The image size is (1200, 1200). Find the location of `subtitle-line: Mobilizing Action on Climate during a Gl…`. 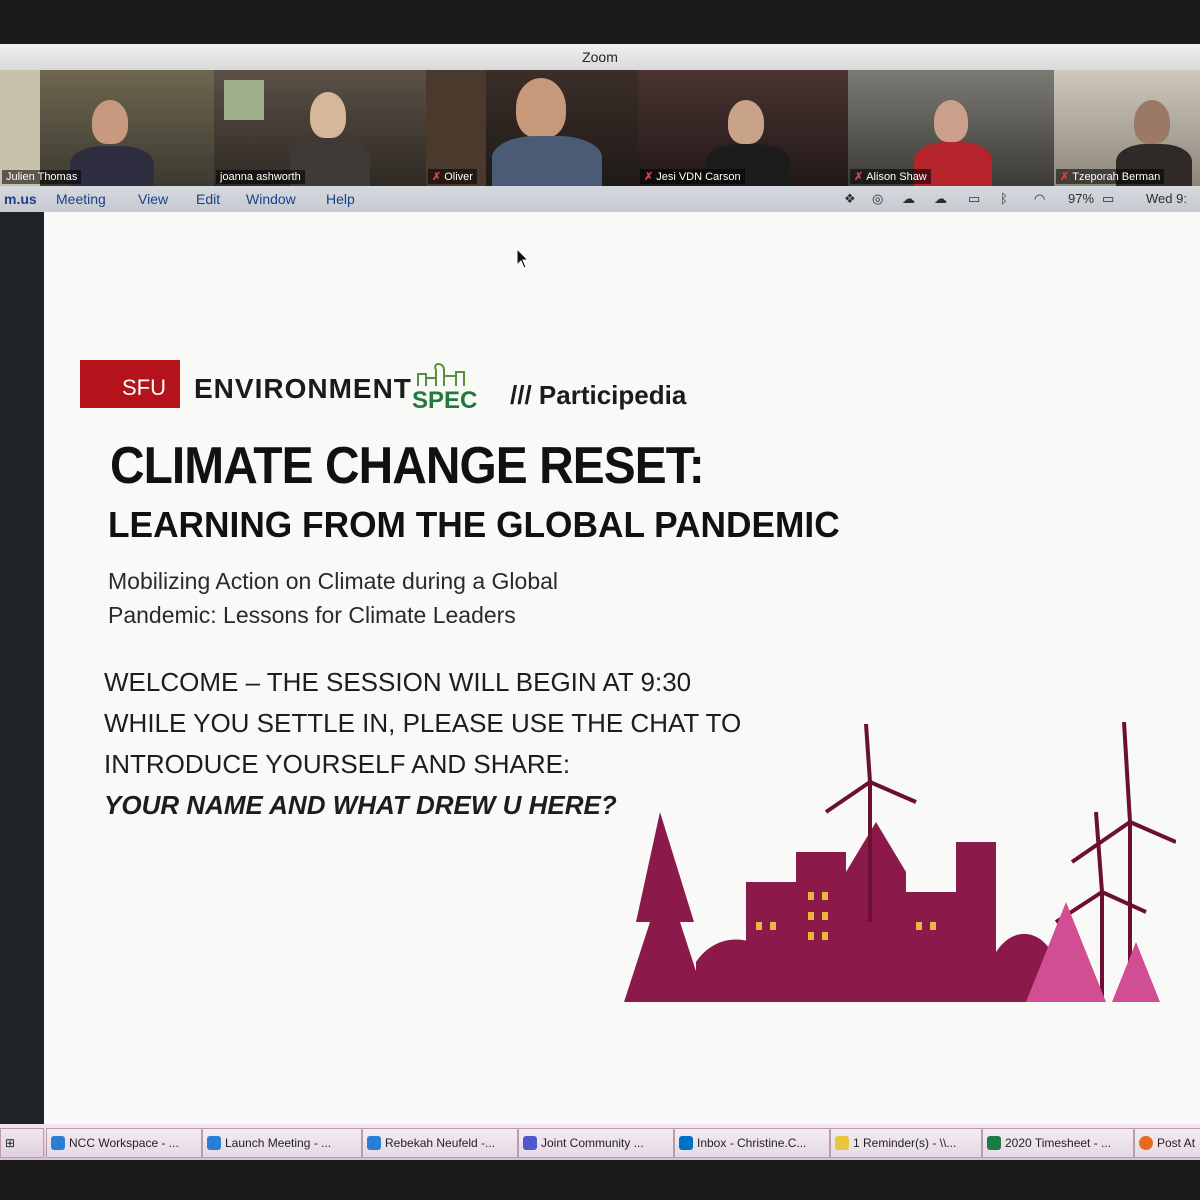

subtitle-line: Mobilizing Action on Climate during a Gl… is located at coordinates (333, 581).